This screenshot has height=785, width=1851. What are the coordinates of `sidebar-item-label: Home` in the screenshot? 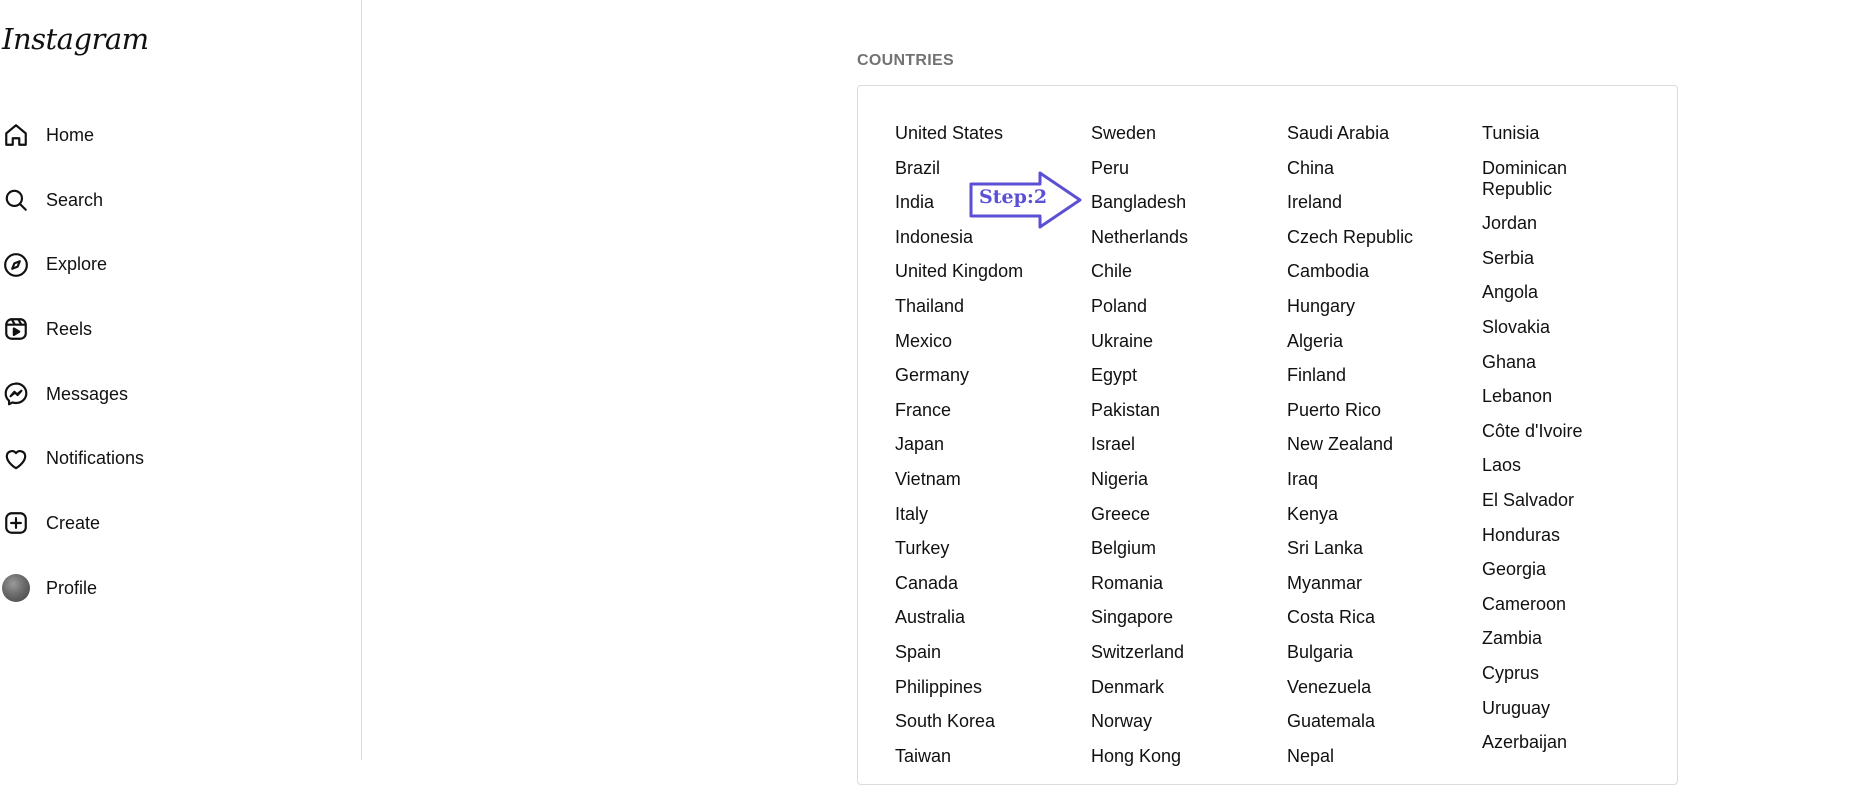 It's located at (70, 134).